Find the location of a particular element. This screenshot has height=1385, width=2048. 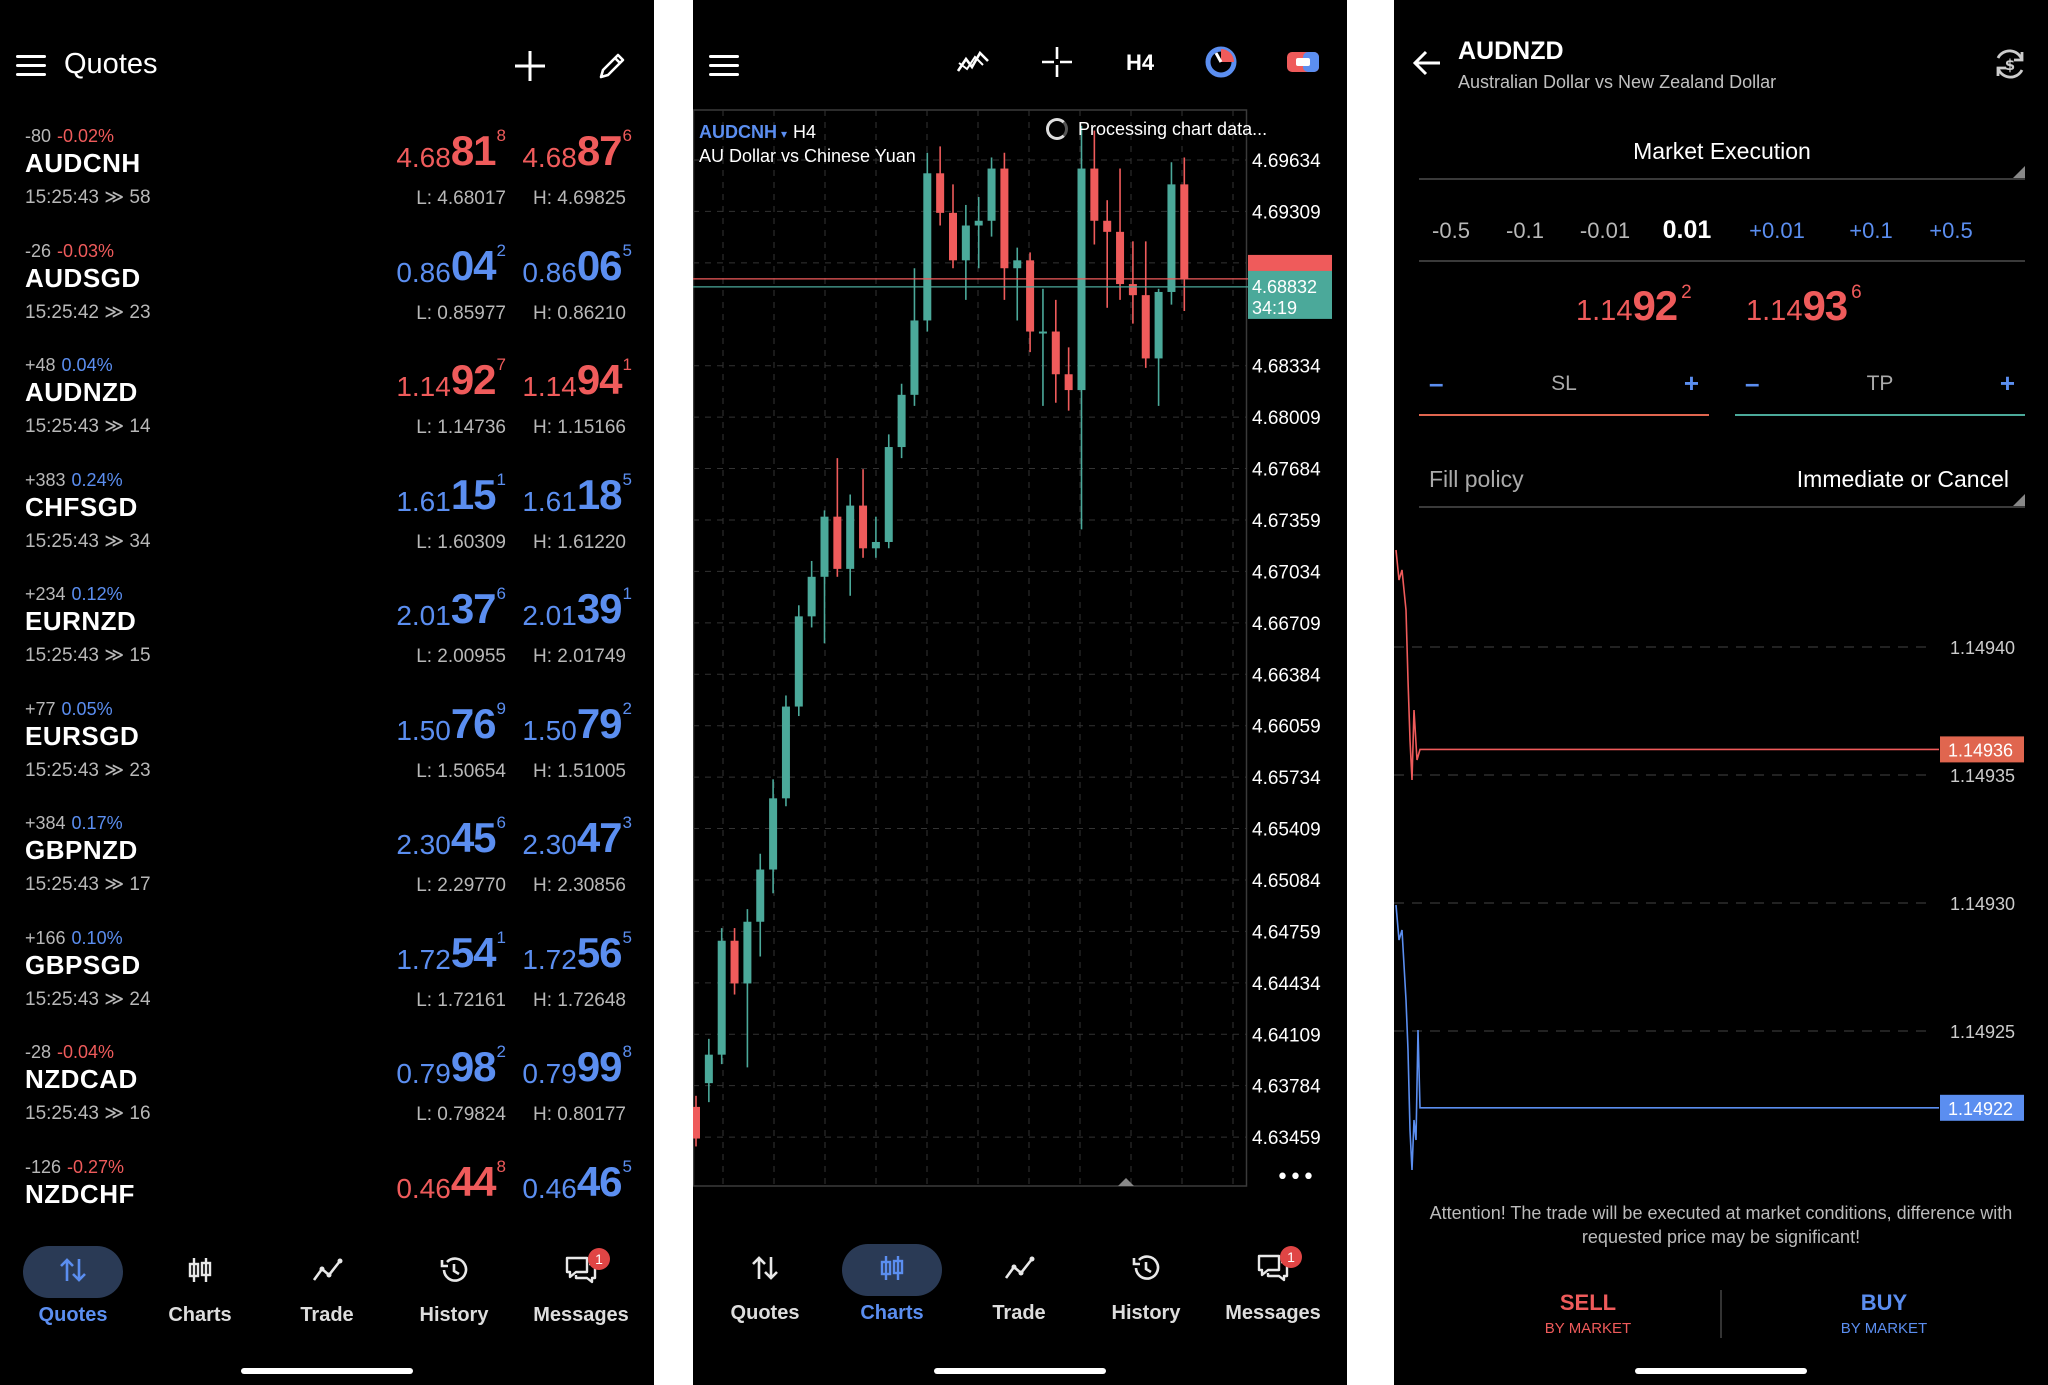

change-percent: -0.03% is located at coordinates (86, 250).